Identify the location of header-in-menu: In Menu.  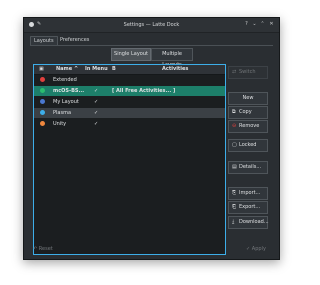
(96, 69).